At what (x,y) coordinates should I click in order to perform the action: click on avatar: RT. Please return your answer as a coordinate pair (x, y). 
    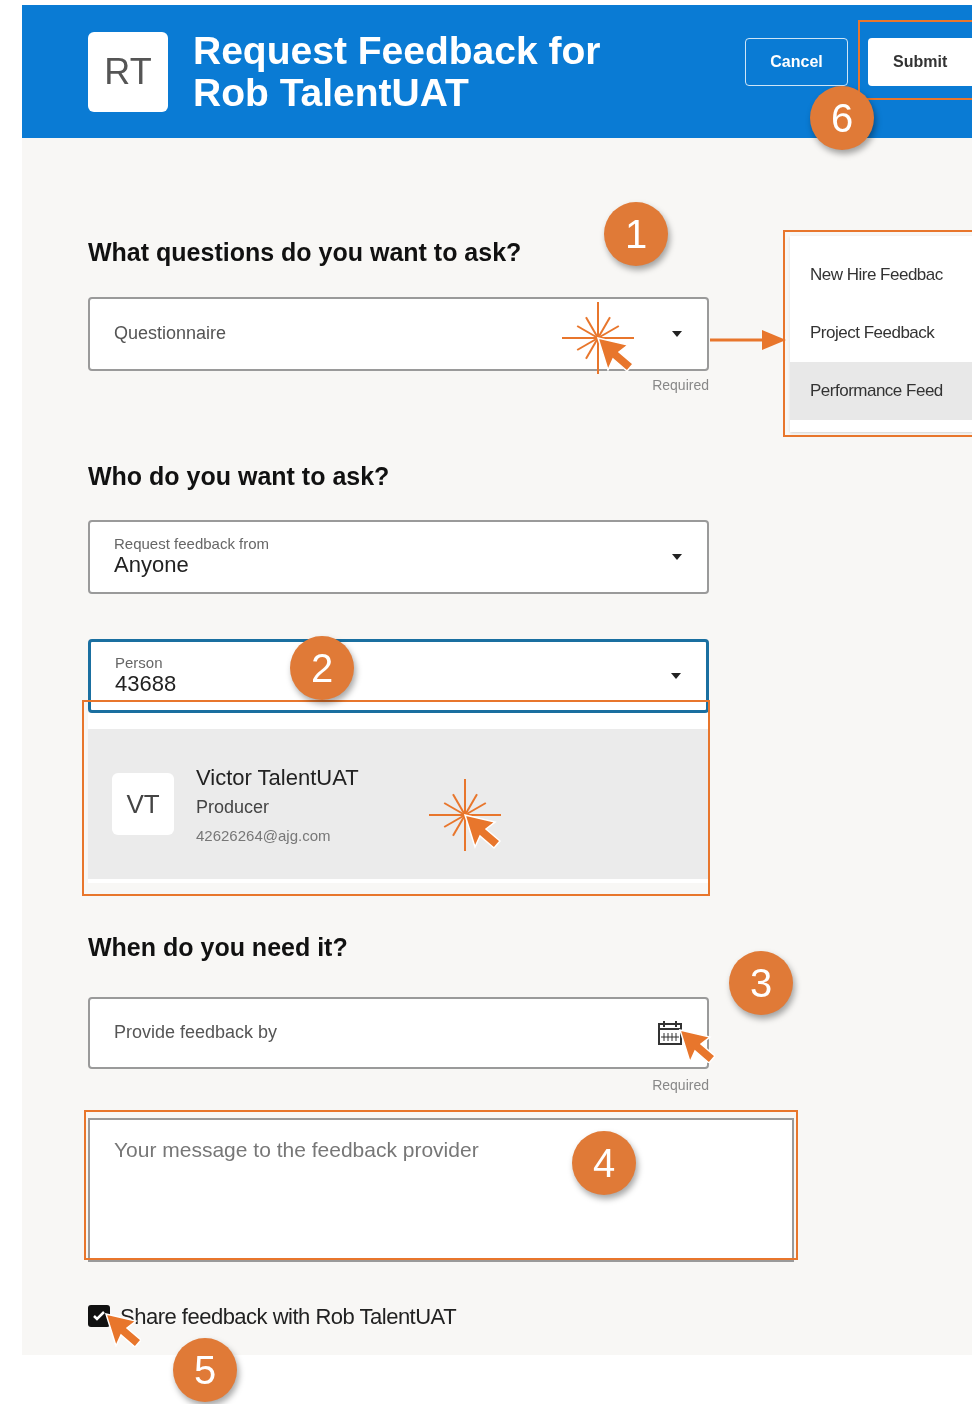
    Looking at the image, I should click on (128, 71).